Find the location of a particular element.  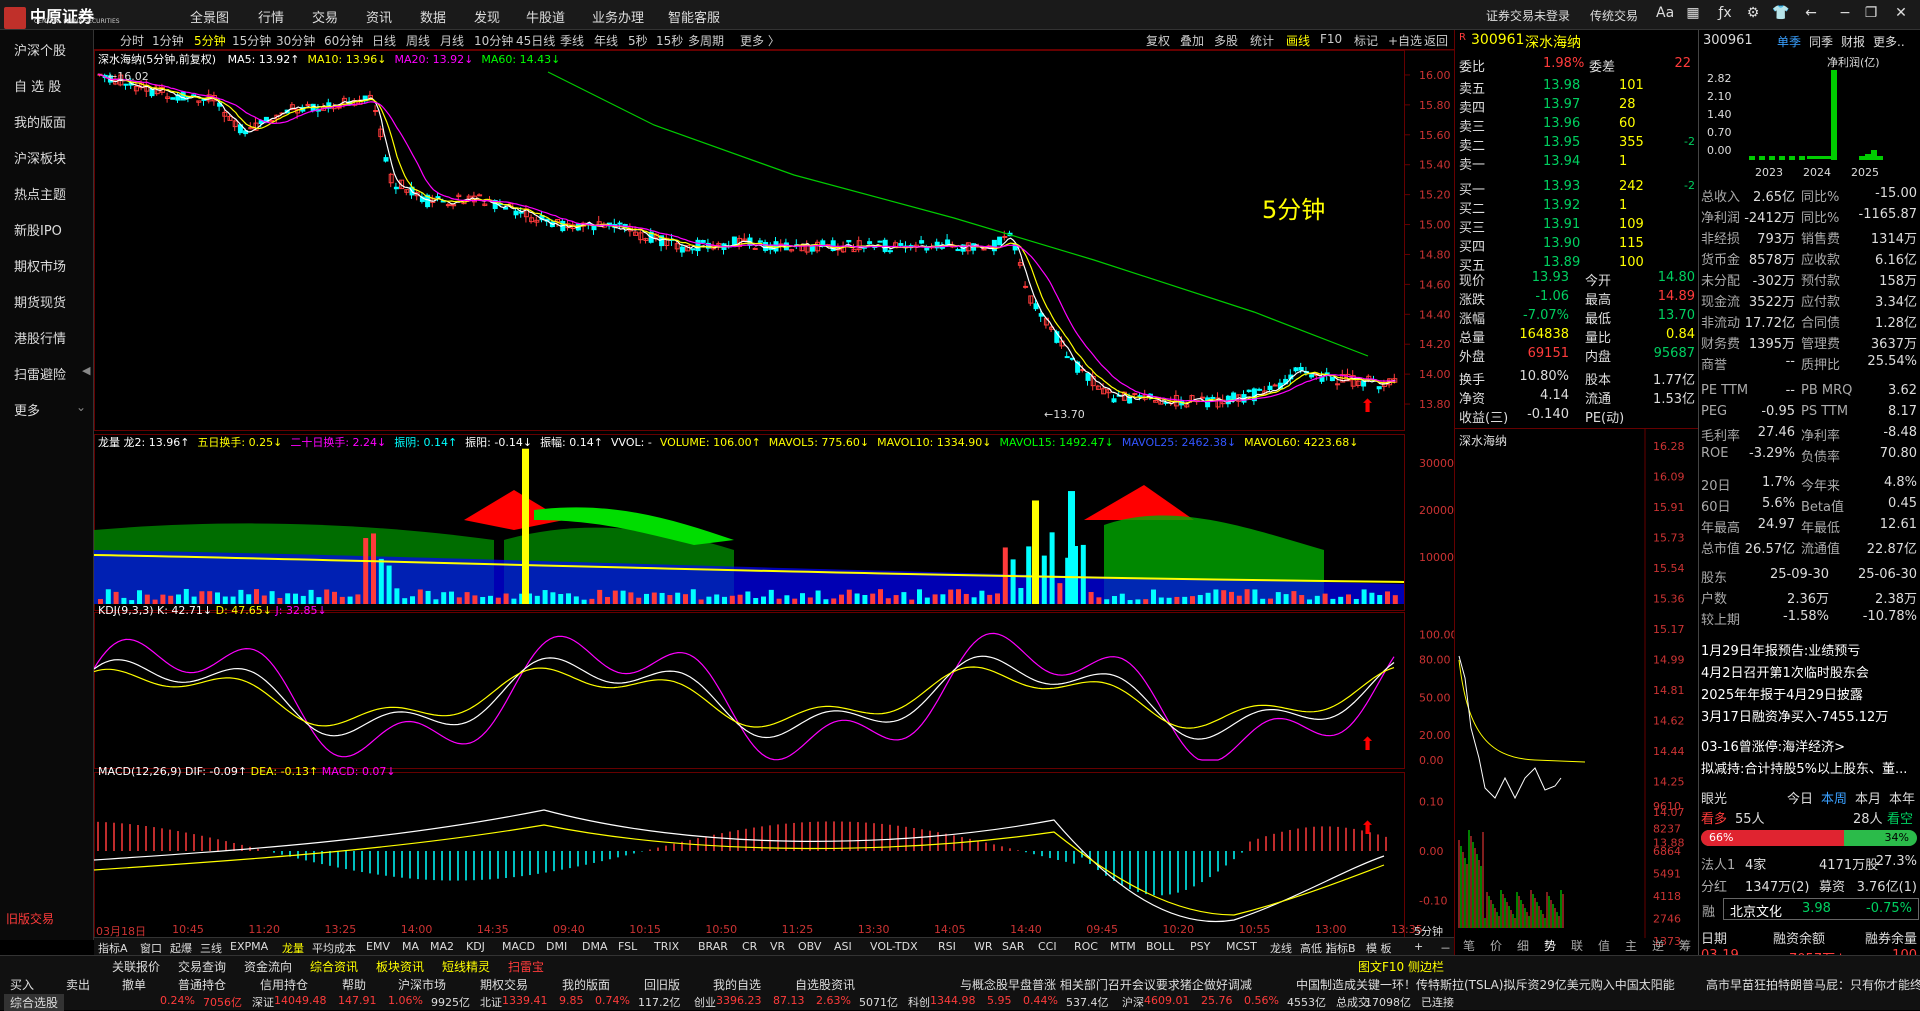

indicator-tab: WR is located at coordinates (983, 946).